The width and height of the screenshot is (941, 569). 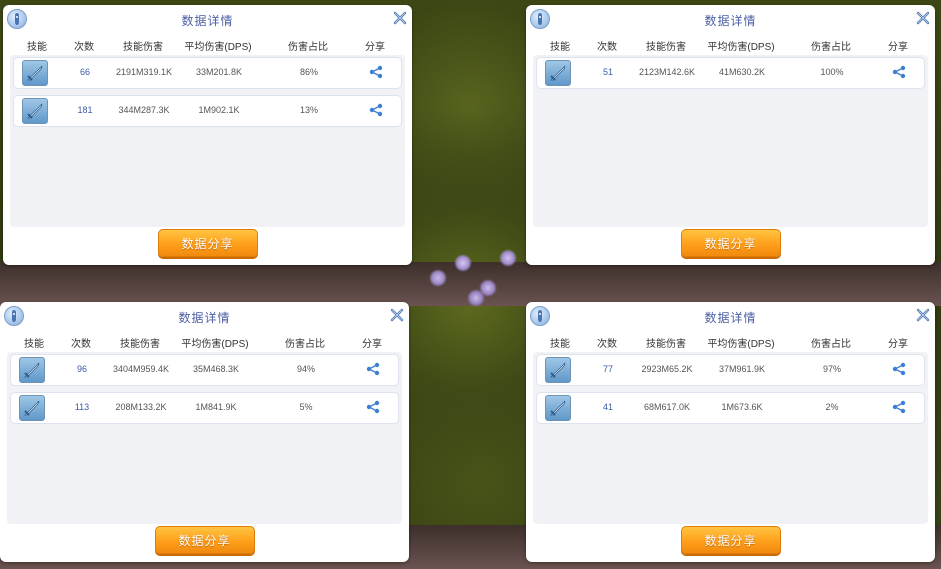 What do you see at coordinates (219, 72) in the screenshot?
I see `dps-value: 33M201.8K` at bounding box center [219, 72].